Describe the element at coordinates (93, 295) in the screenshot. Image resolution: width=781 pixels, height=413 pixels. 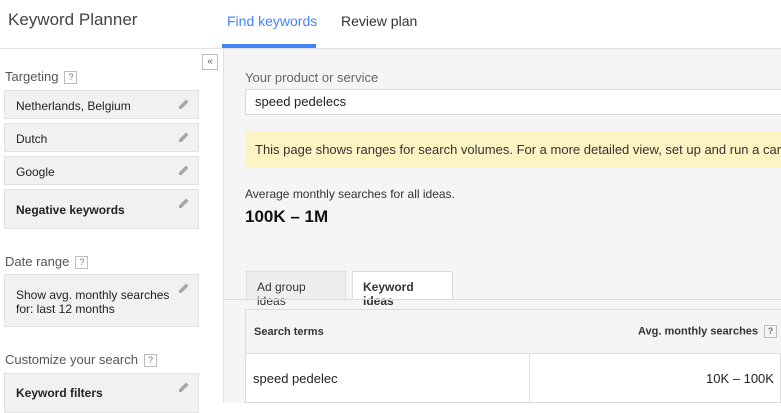
I see `date-range-line1: Show avg. monthly searches` at that location.